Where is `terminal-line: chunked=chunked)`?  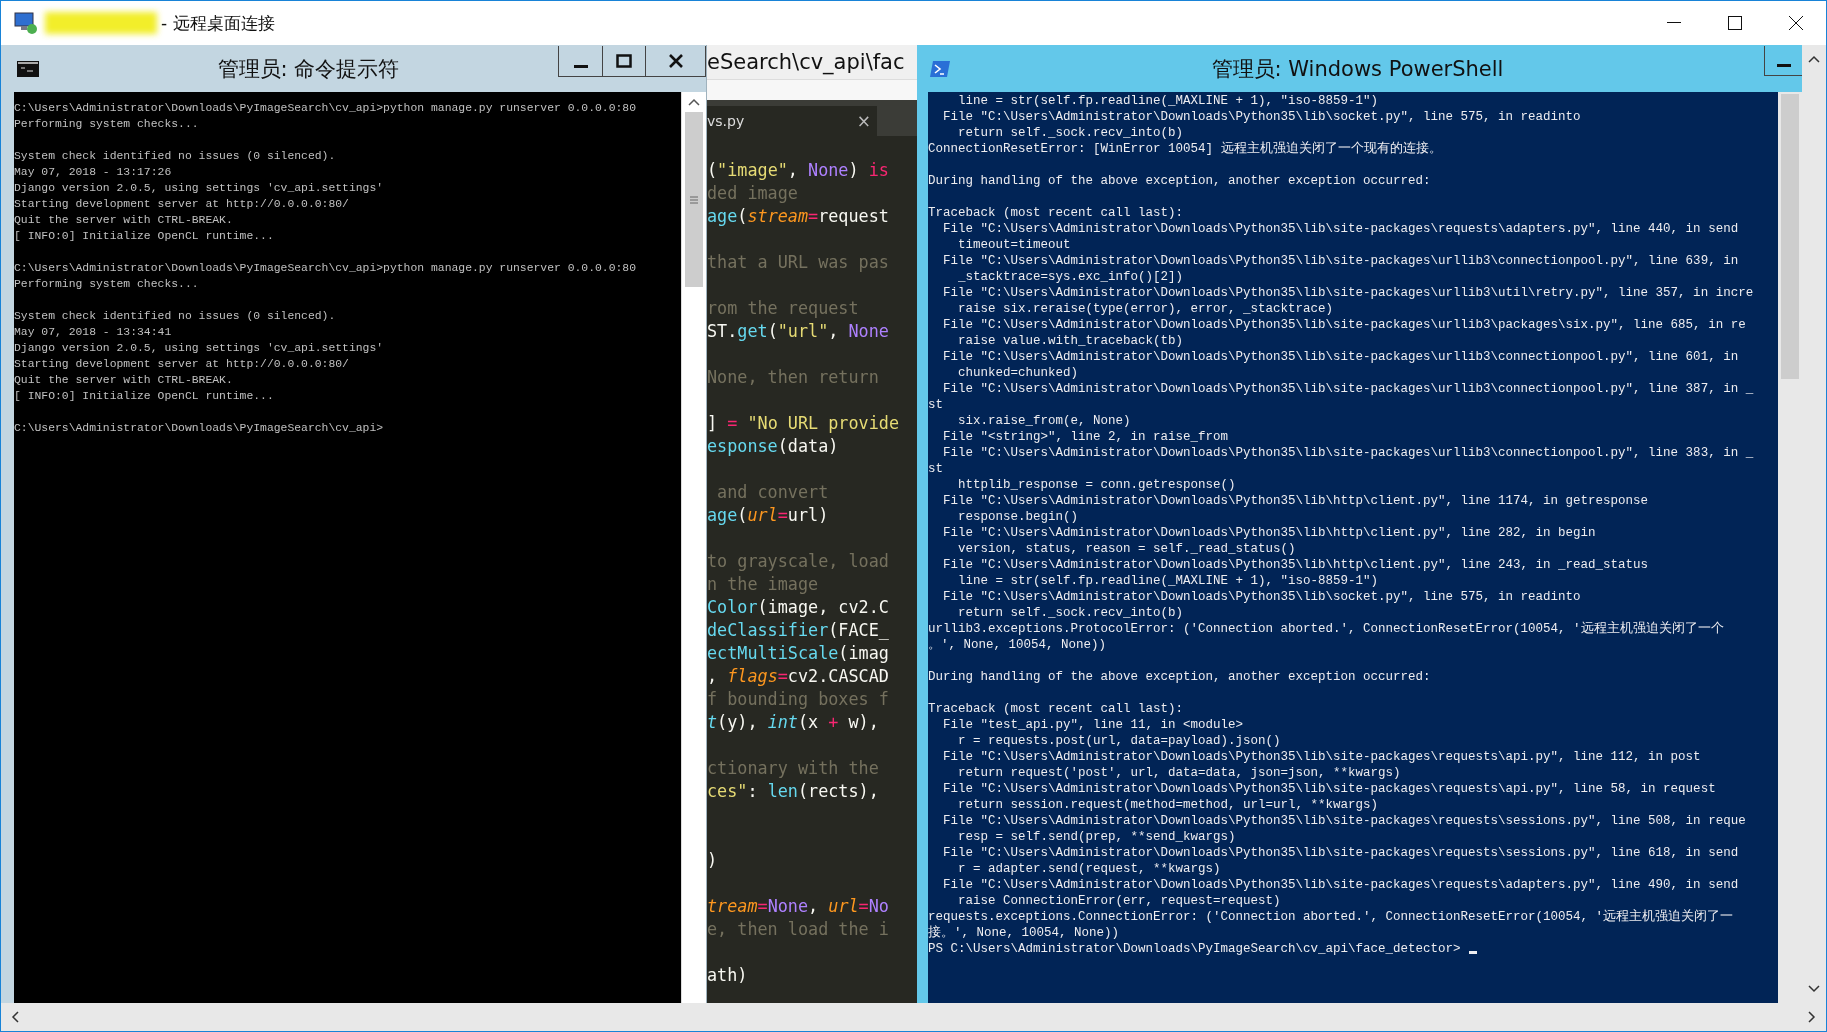 terminal-line: chunked=chunked) is located at coordinates (1018, 373).